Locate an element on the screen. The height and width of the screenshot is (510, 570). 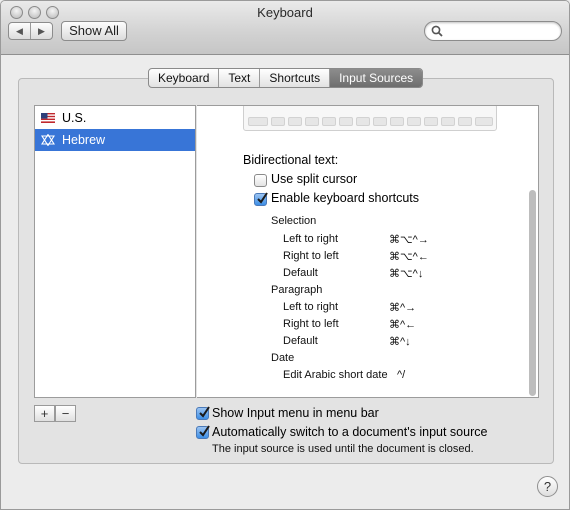
help-button: ? is located at coordinates (547, 486).